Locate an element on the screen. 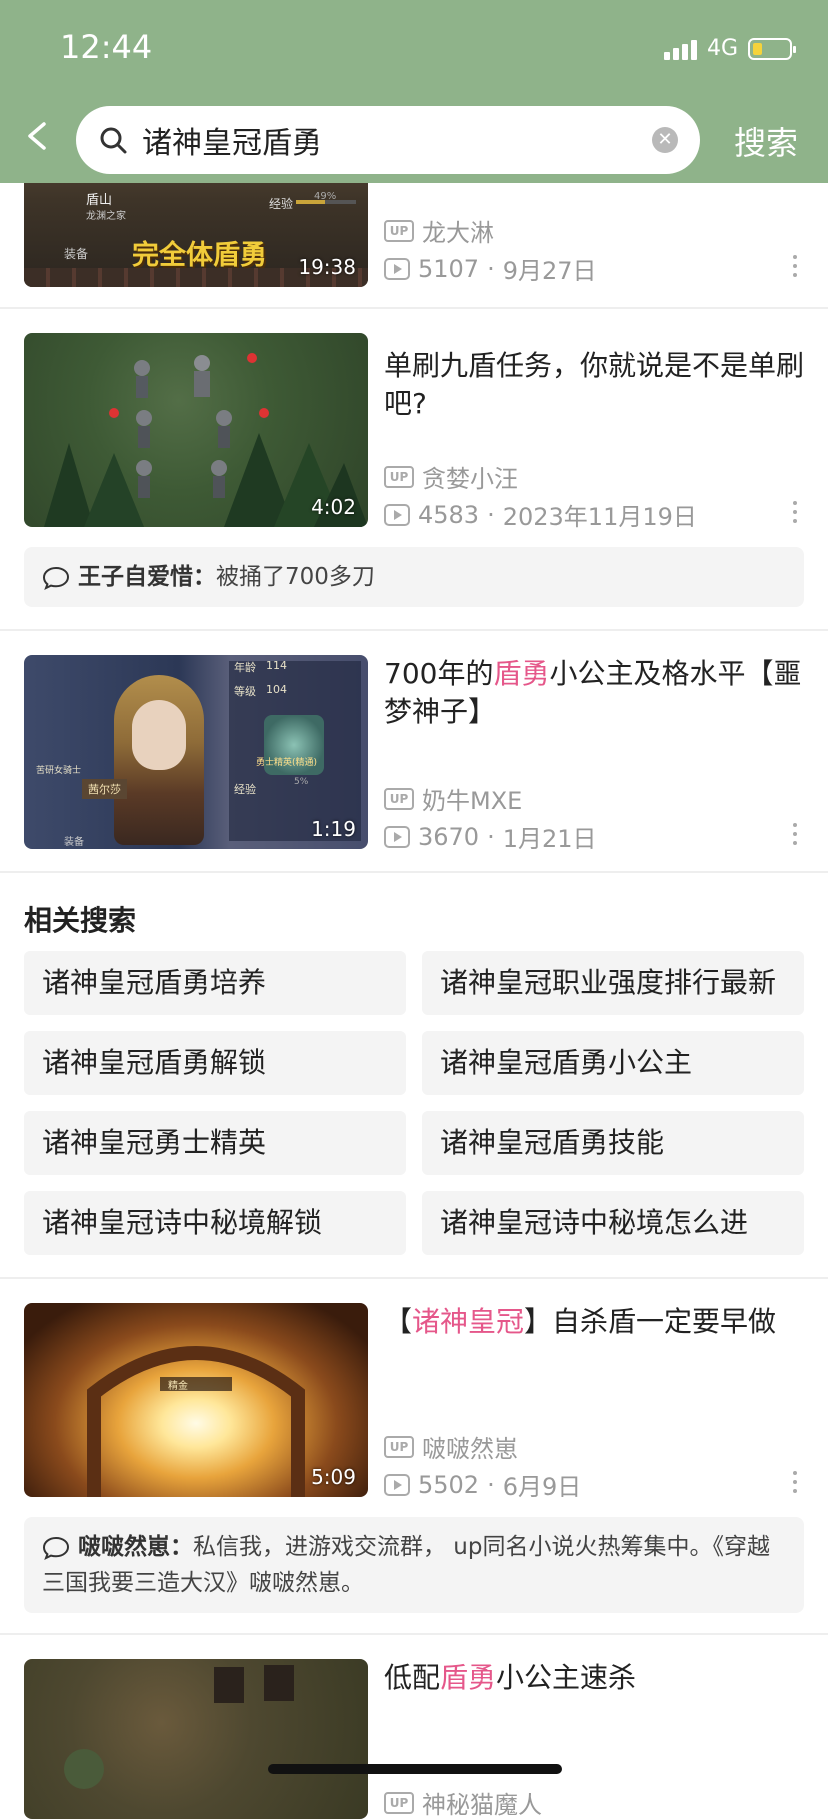 The width and height of the screenshot is (828, 1820). video-duration: 5:09 is located at coordinates (333, 1477).